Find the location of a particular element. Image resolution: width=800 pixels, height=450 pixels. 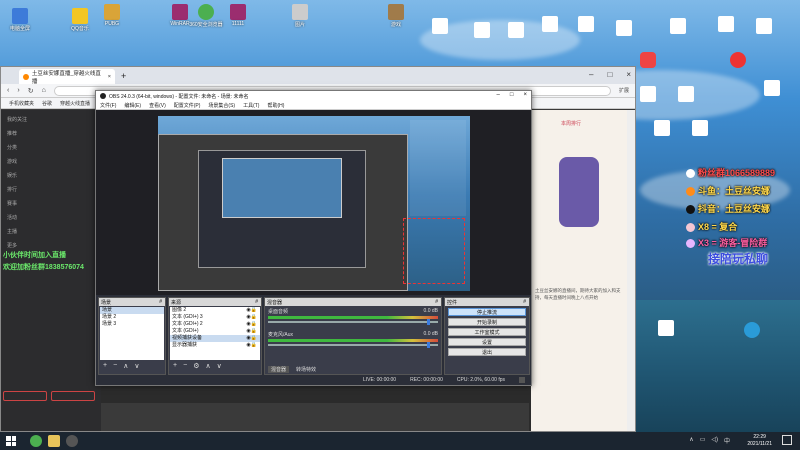

source-item: 文本 (GDI+) ◉🔒 is located at coordinates (215, 331).